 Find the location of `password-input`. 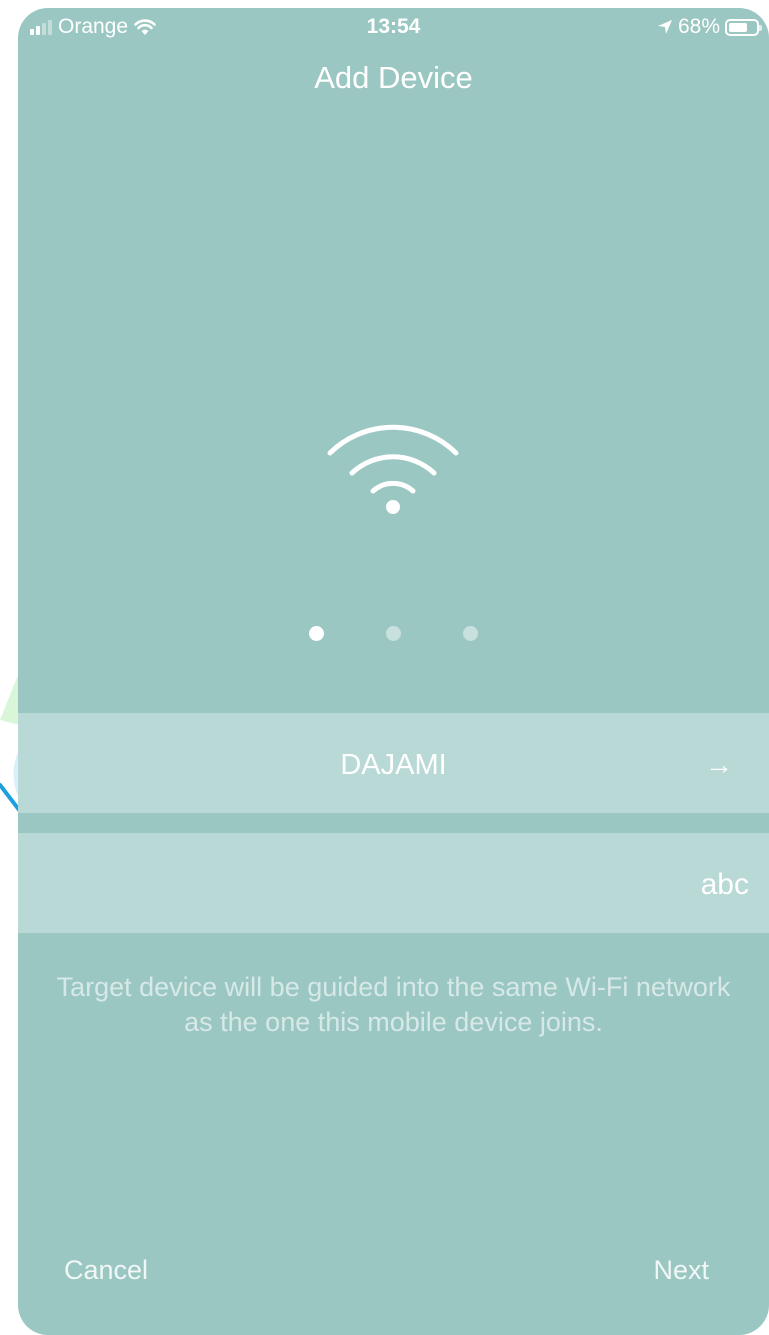

password-input is located at coordinates (383, 885).